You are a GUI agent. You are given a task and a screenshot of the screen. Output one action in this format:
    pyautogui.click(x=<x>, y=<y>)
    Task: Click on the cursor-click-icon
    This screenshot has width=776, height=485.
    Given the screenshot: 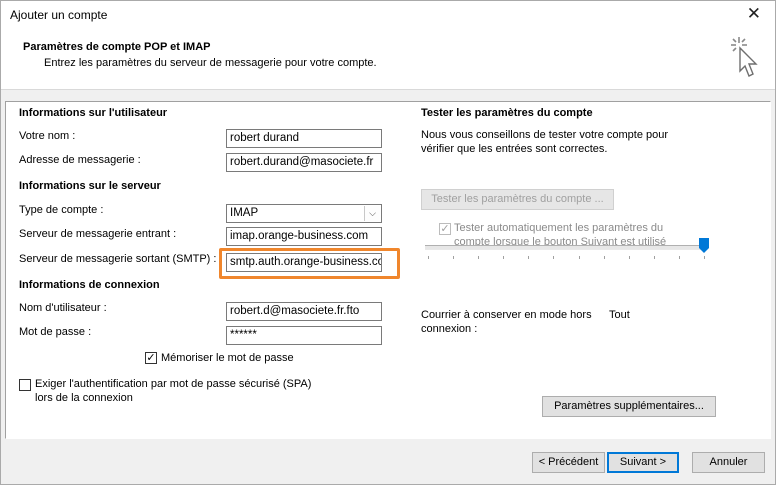 What is the action you would take?
    pyautogui.click(x=744, y=57)
    